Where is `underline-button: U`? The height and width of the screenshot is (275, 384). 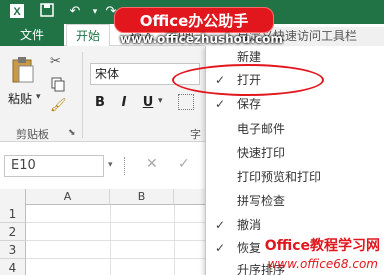
underline-button: U is located at coordinates (148, 103).